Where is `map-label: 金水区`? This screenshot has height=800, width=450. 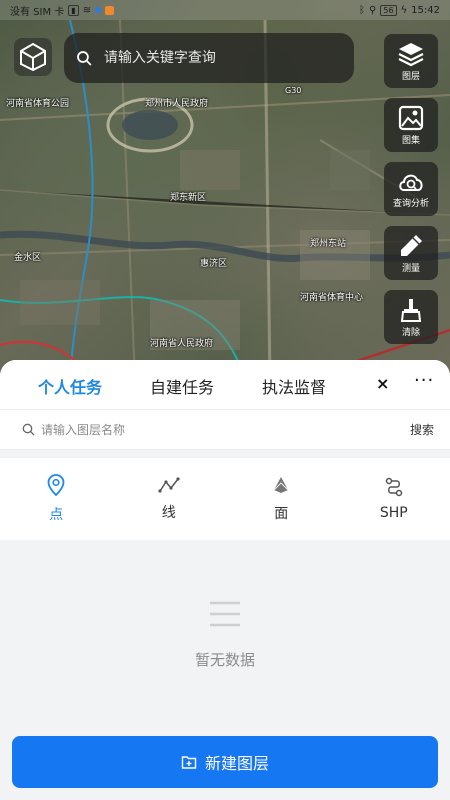 map-label: 金水区 is located at coordinates (28, 258).